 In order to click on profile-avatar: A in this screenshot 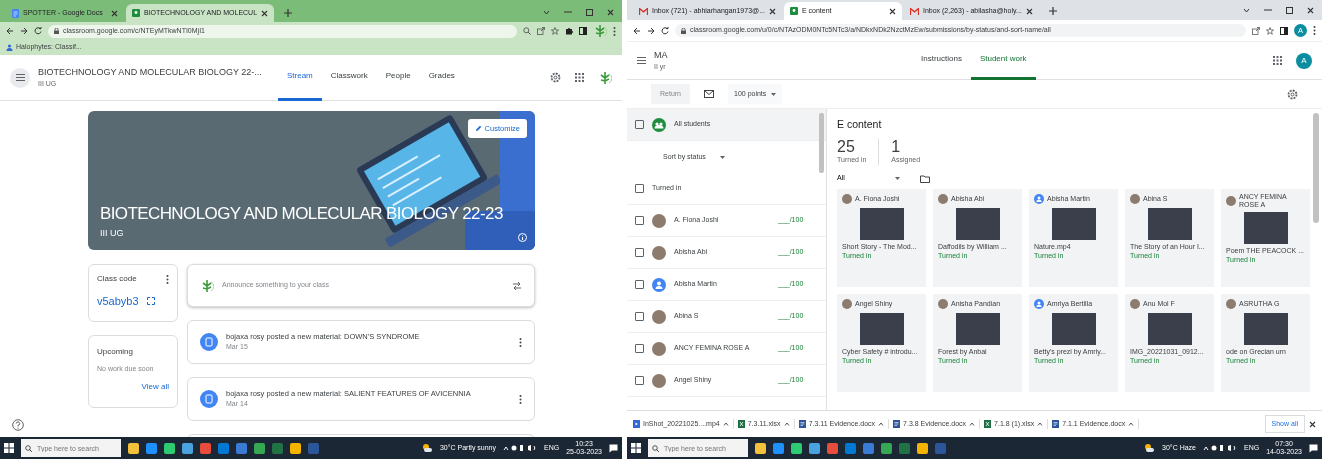, I will do `click(1304, 60)`.